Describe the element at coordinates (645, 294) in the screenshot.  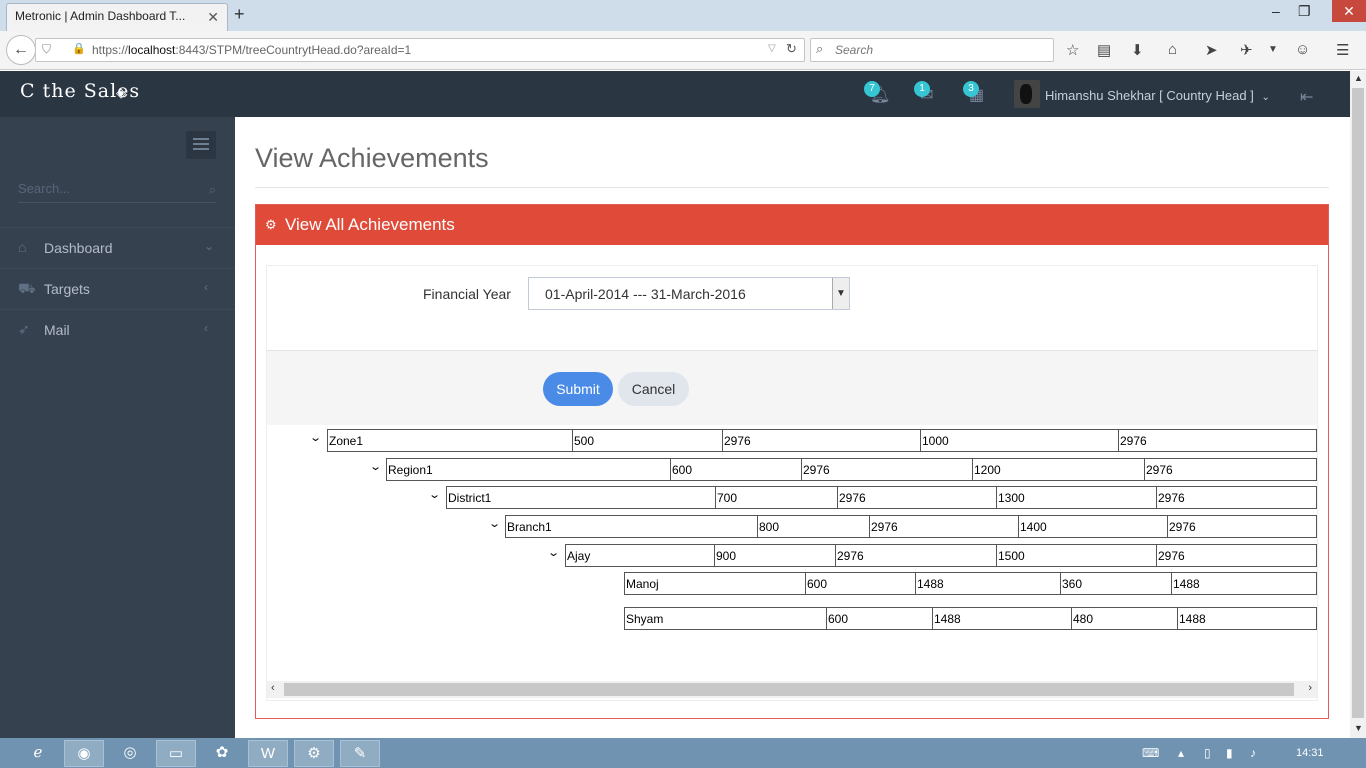
I see `financial-year-value: 01-April-2014 --- 31-March-2016` at that location.